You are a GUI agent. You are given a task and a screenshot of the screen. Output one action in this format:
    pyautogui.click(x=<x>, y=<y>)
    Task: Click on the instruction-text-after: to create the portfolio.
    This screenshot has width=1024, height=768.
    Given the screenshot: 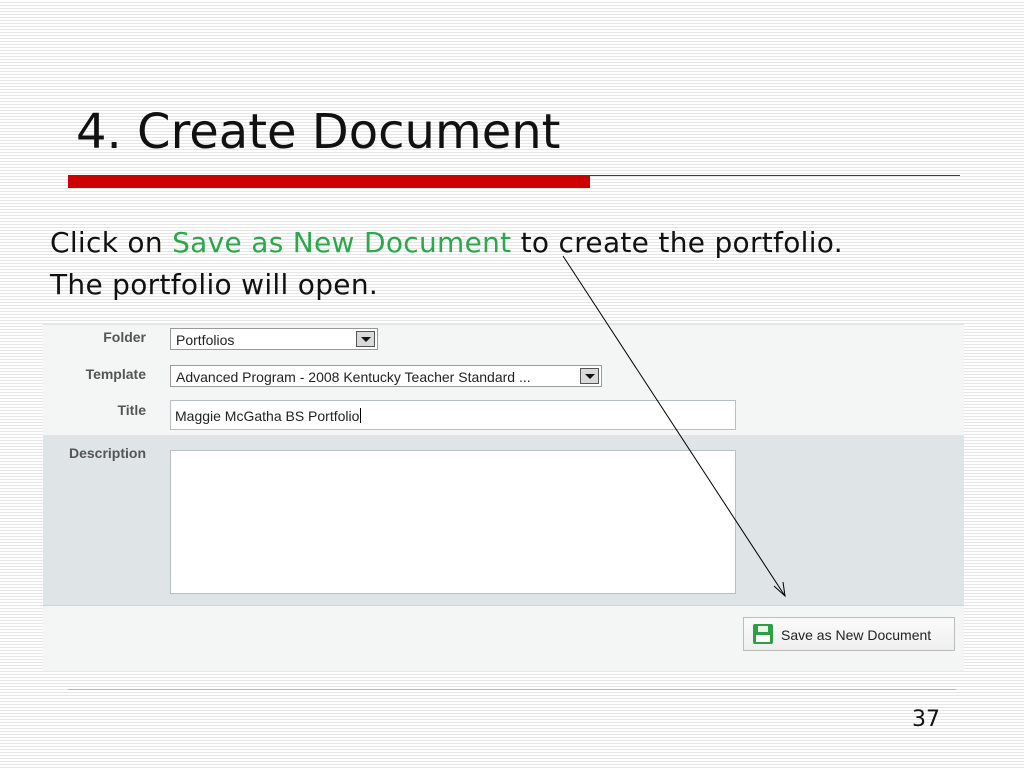 What is the action you would take?
    pyautogui.click(x=677, y=242)
    